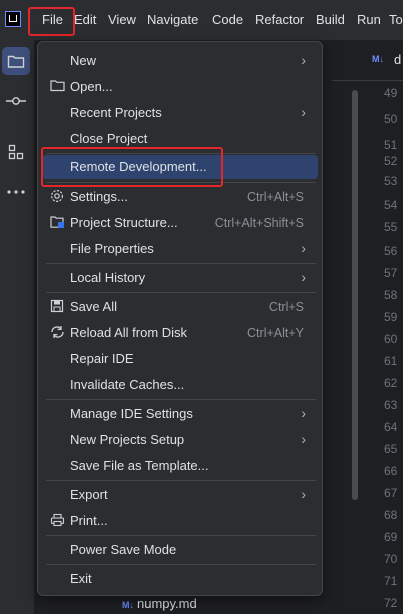 This screenshot has width=403, height=614. What do you see at coordinates (116, 112) in the screenshot?
I see `menu-item-label: Recent Projects` at bounding box center [116, 112].